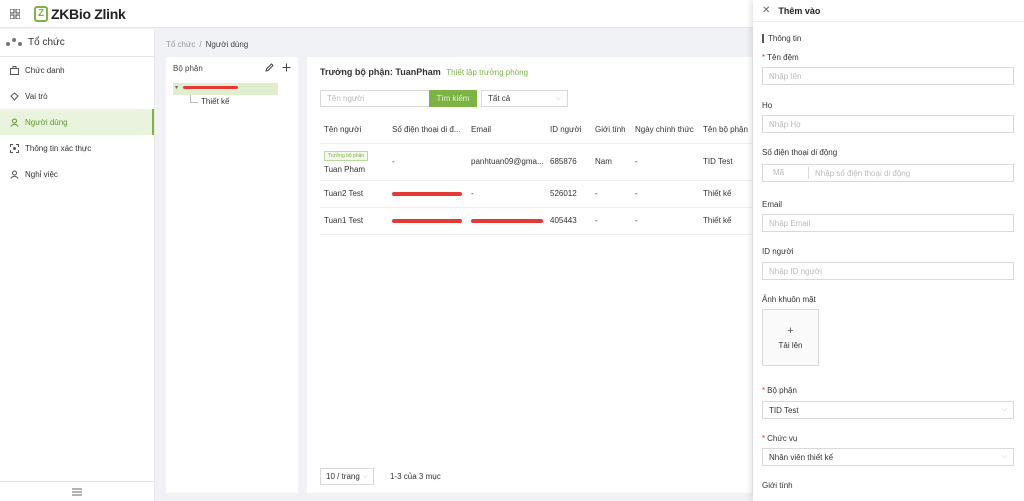  I want to click on column-header: Giới tính, so click(611, 130).